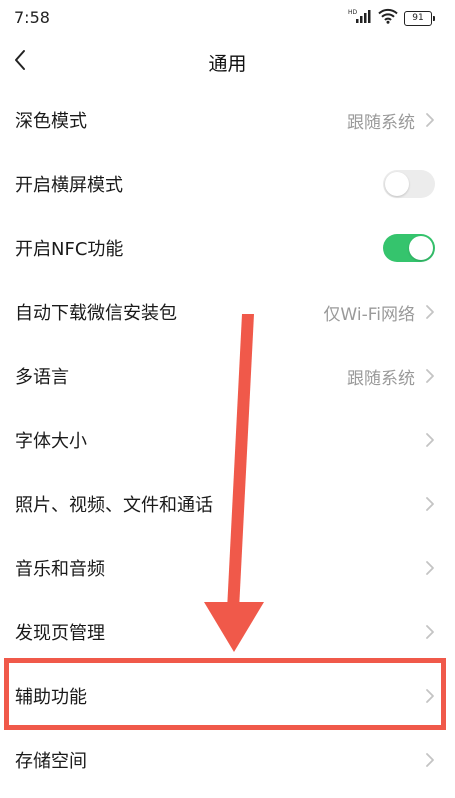 The height and width of the screenshot is (798, 455). I want to click on setting-label: 开启横屏模式, so click(69, 185).